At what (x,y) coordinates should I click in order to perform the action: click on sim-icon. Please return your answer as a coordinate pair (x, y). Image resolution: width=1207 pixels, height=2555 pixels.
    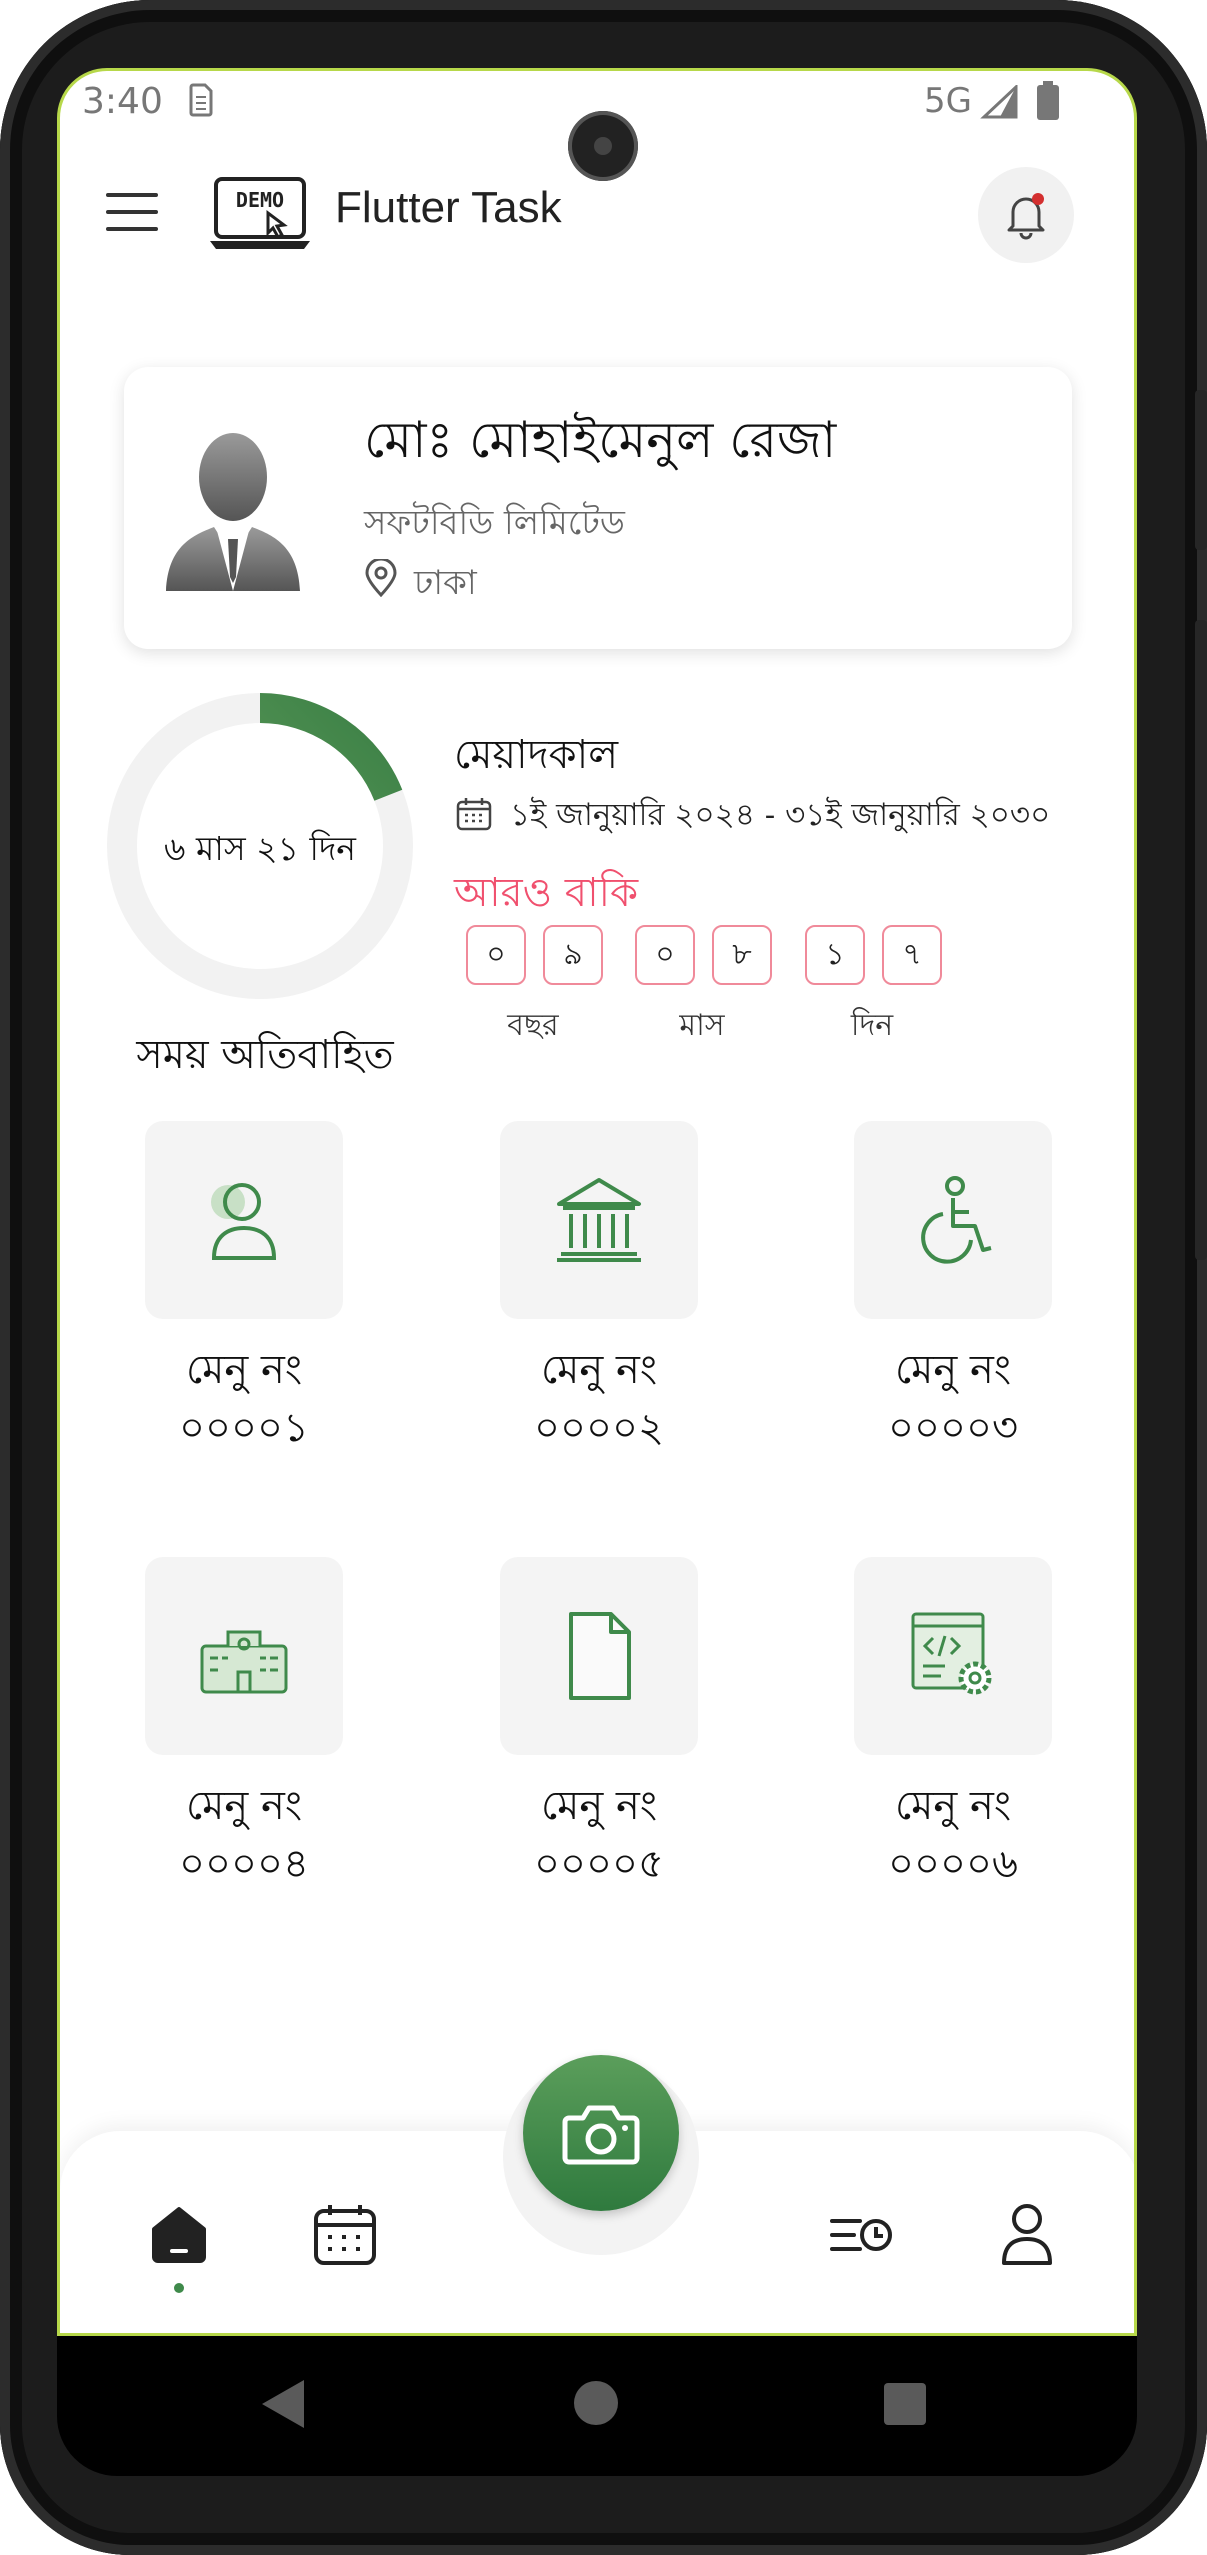
    Looking at the image, I should click on (201, 100).